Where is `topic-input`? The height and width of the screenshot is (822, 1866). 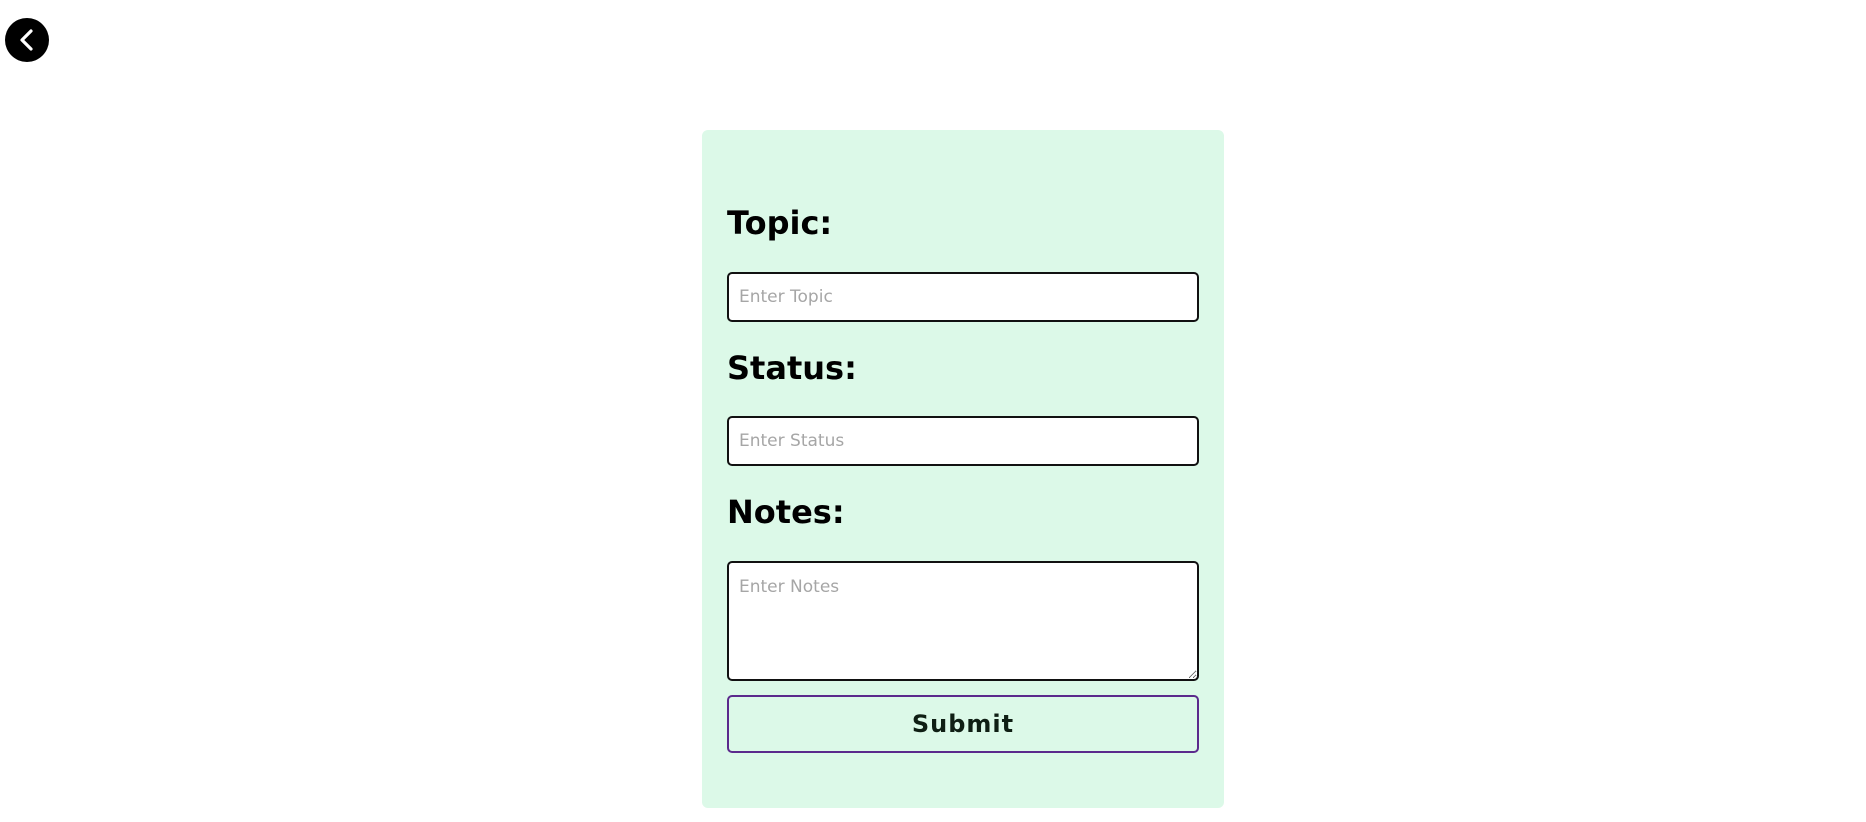
topic-input is located at coordinates (963, 297).